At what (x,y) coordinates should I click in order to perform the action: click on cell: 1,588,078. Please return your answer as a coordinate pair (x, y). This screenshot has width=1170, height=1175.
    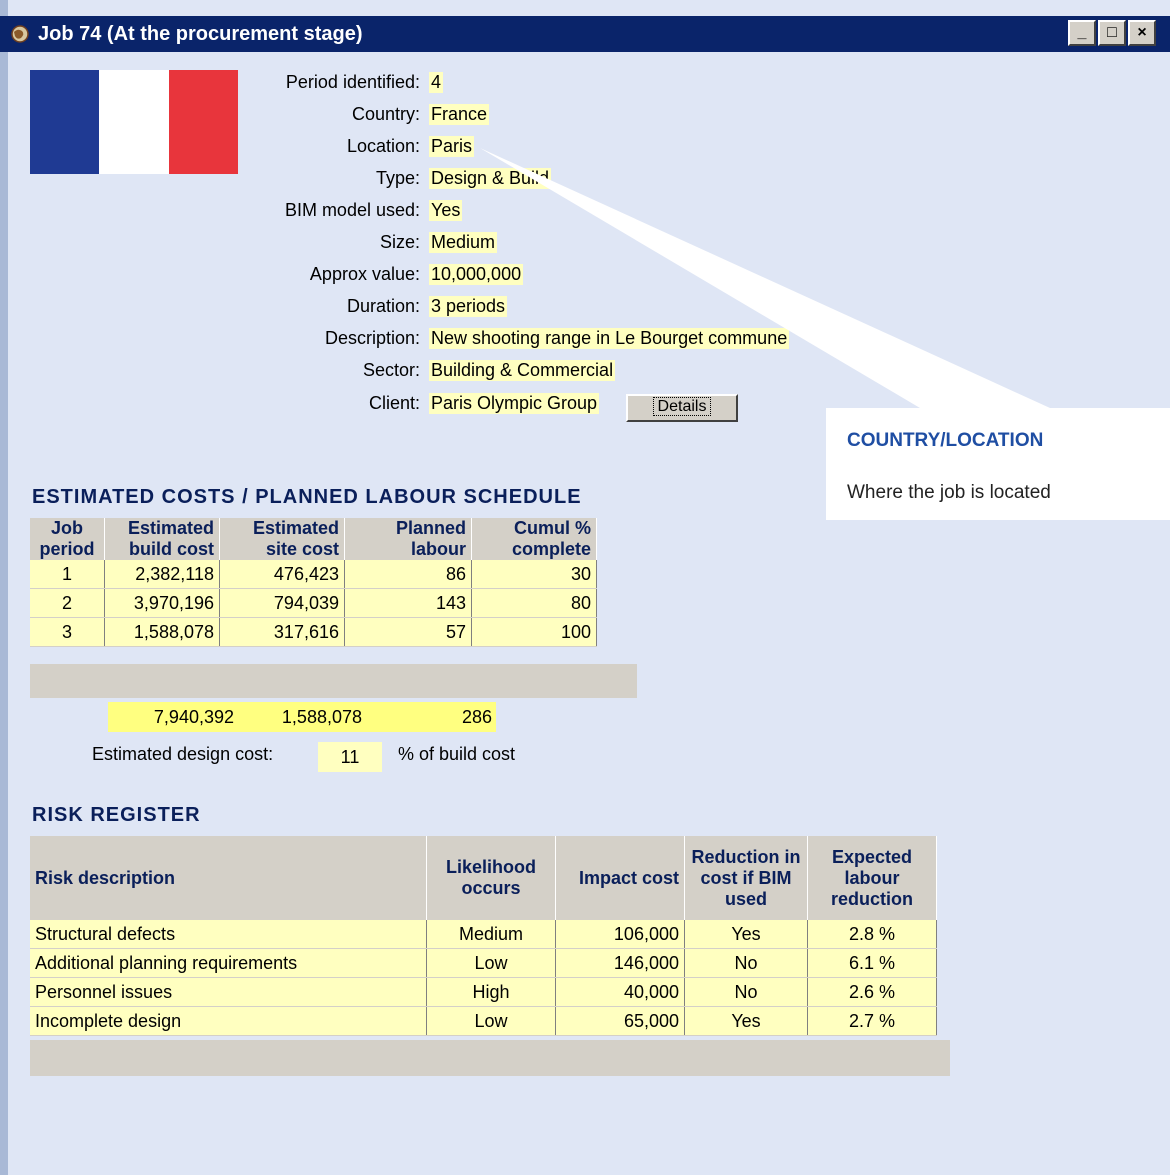
    Looking at the image, I should click on (162, 632).